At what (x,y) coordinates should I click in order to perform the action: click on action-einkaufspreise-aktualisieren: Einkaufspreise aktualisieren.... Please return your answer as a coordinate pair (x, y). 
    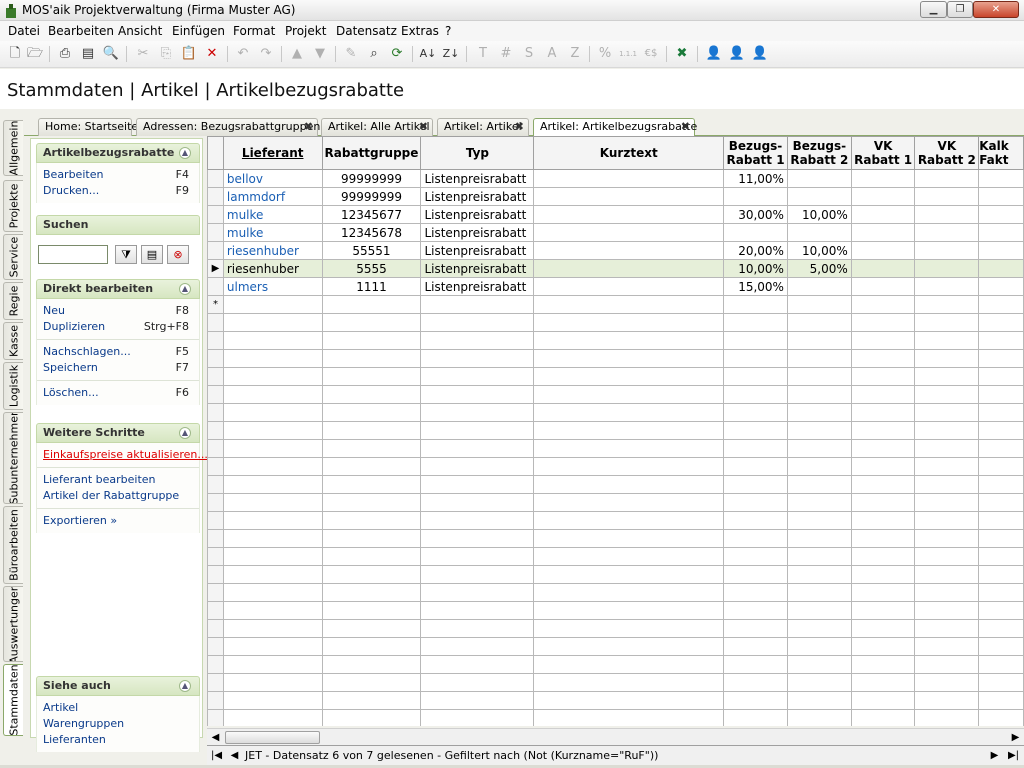
    Looking at the image, I should click on (122, 455).